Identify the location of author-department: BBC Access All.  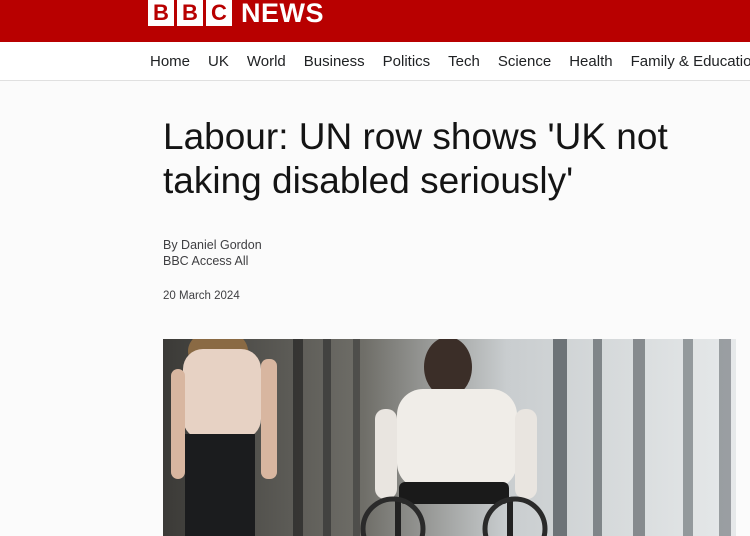
(206, 261).